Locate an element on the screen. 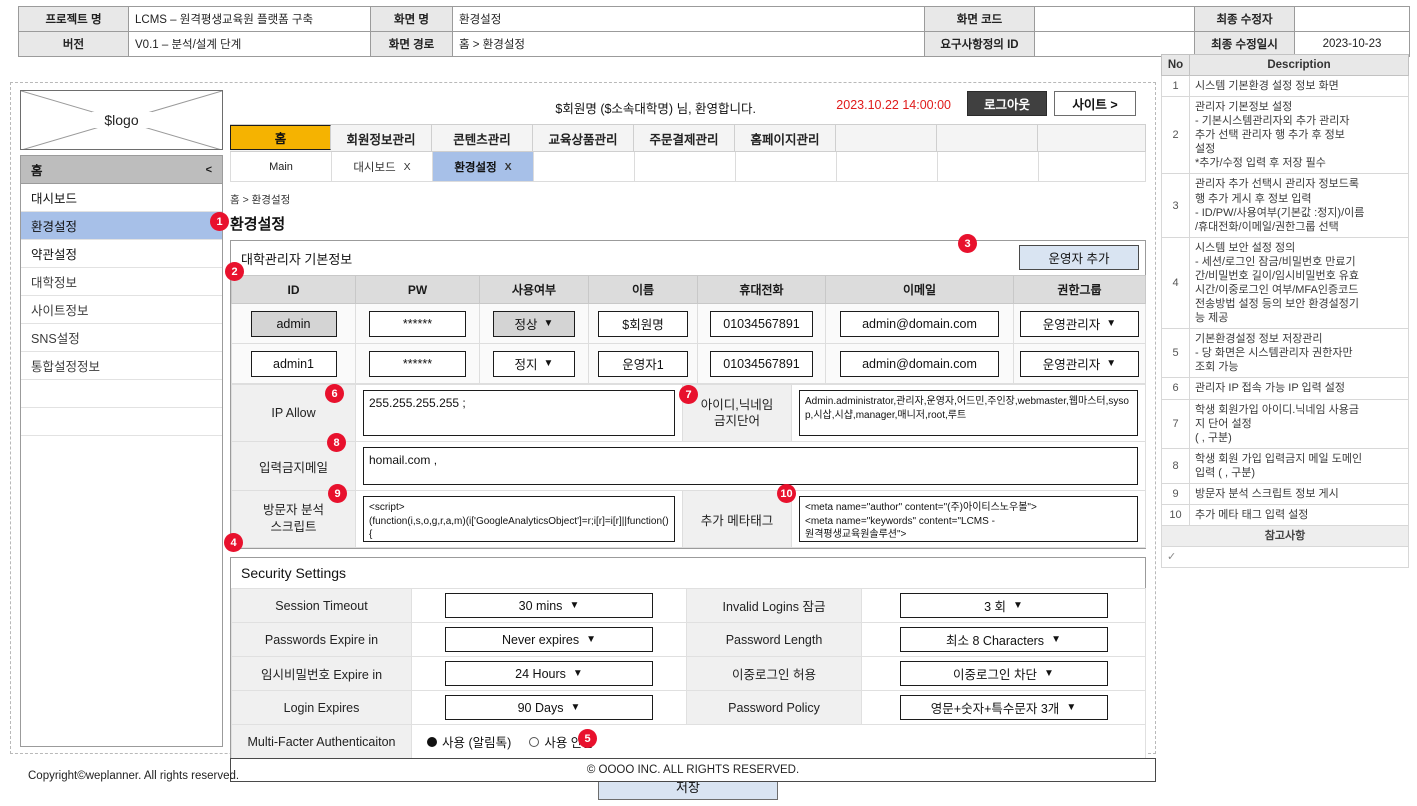 The height and width of the screenshot is (806, 1417). logo-placeholder: $logo is located at coordinates (121, 120).